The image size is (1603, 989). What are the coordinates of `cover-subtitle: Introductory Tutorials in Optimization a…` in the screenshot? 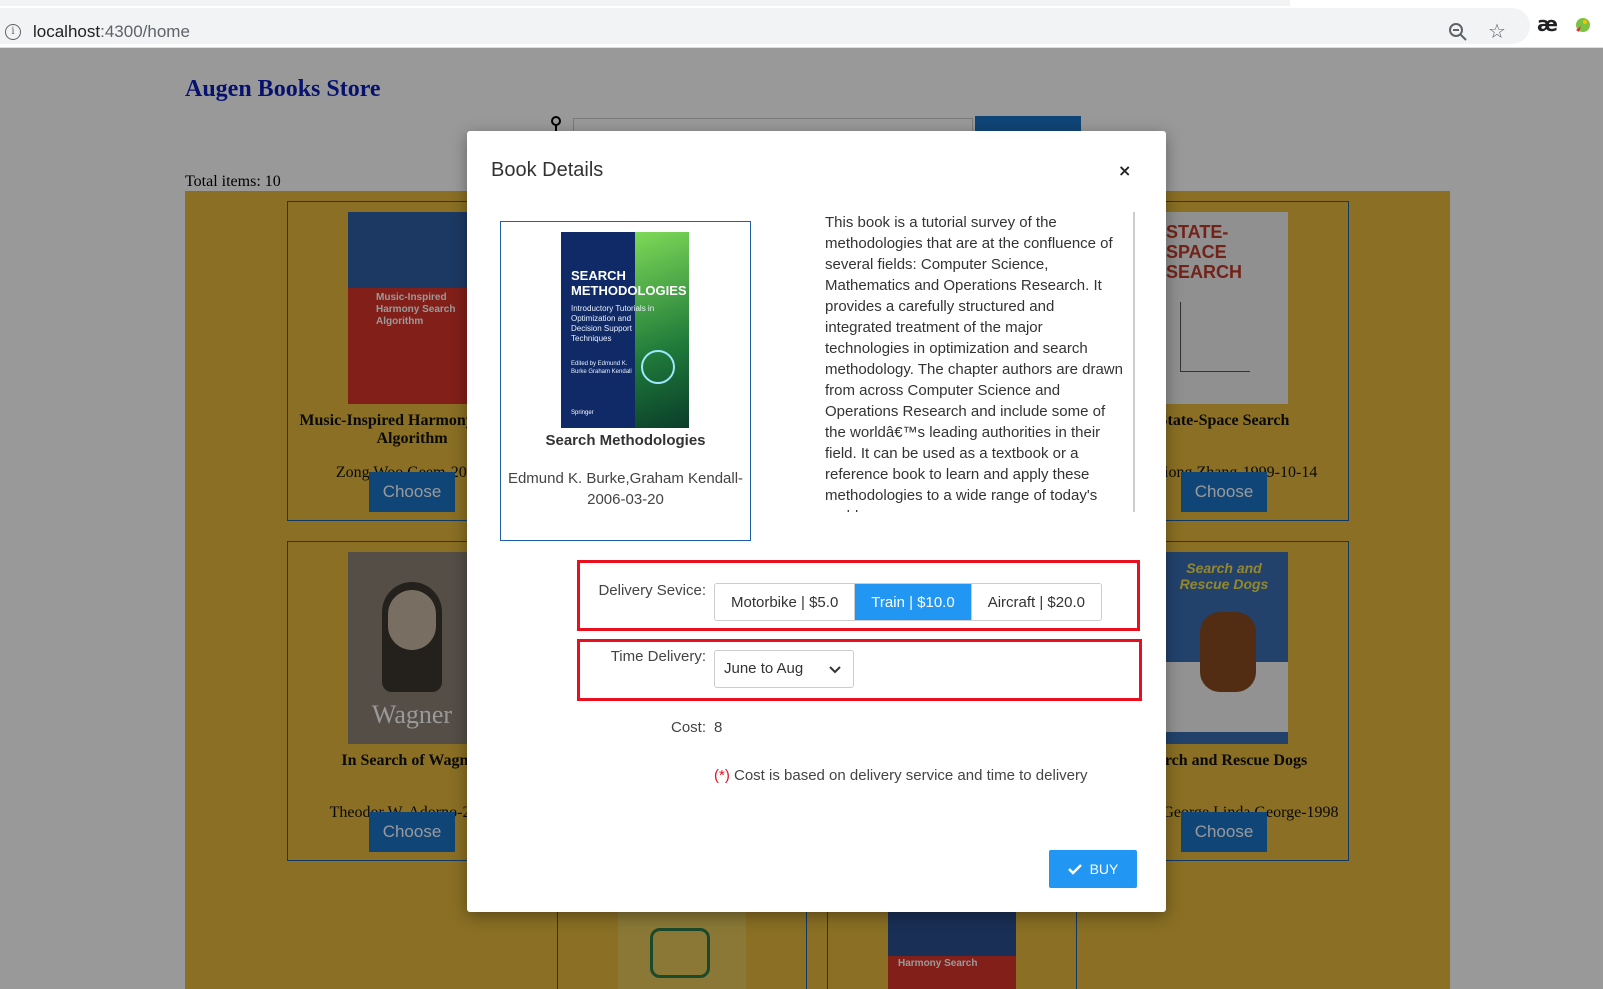 It's located at (613, 323).